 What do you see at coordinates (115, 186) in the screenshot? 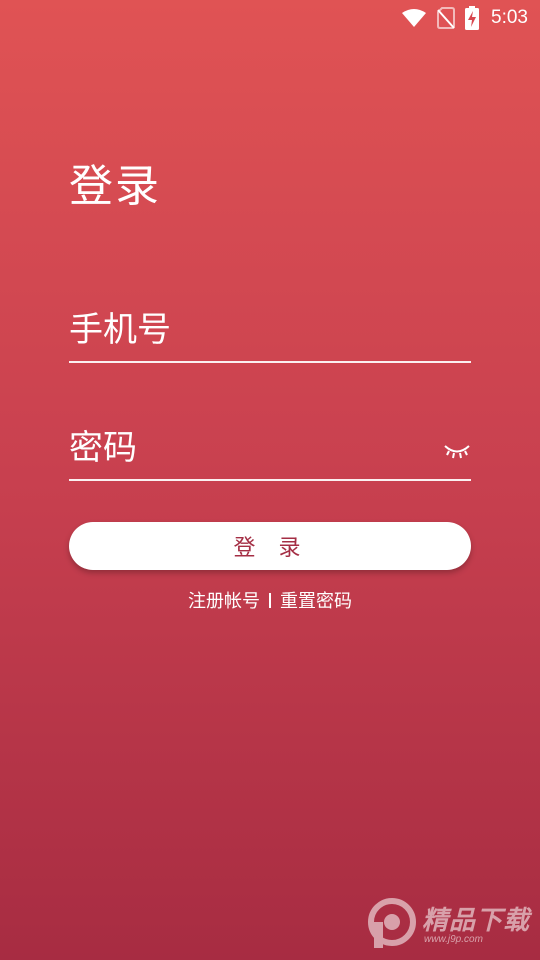
I see `page-title: 登录` at bounding box center [115, 186].